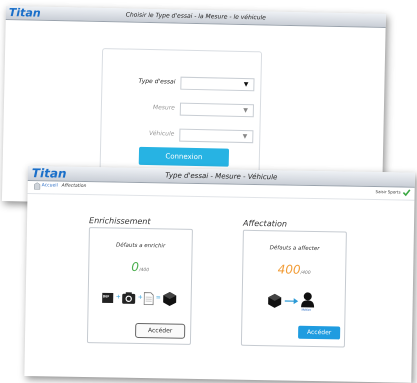 The width and height of the screenshot is (417, 383). I want to click on vehicule-row: Véhicule ▼, so click(180, 134).